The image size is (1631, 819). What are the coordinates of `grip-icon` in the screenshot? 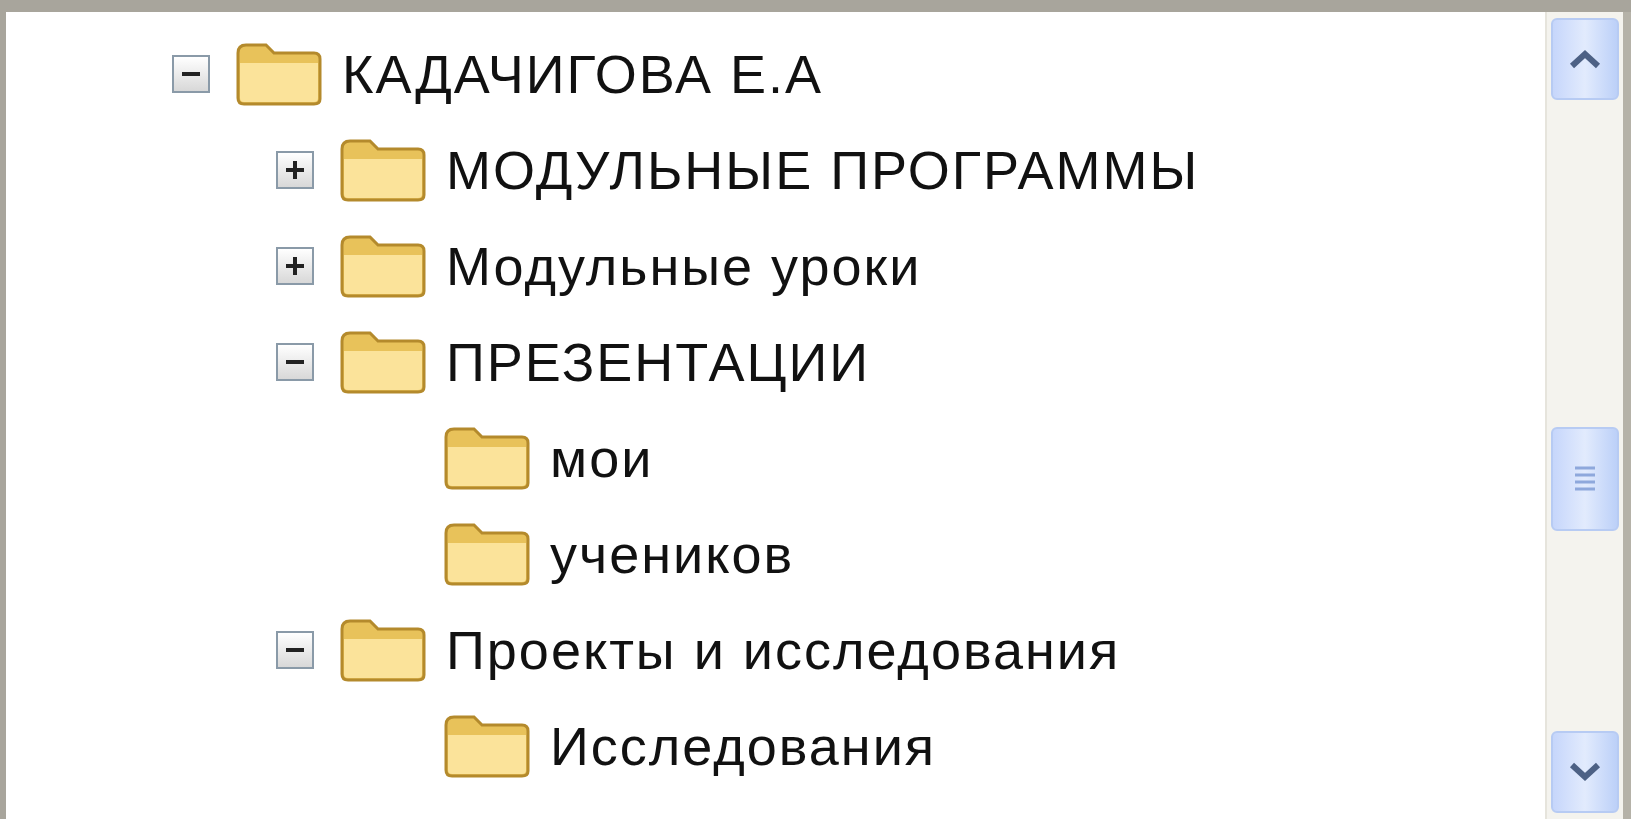 It's located at (1585, 479).